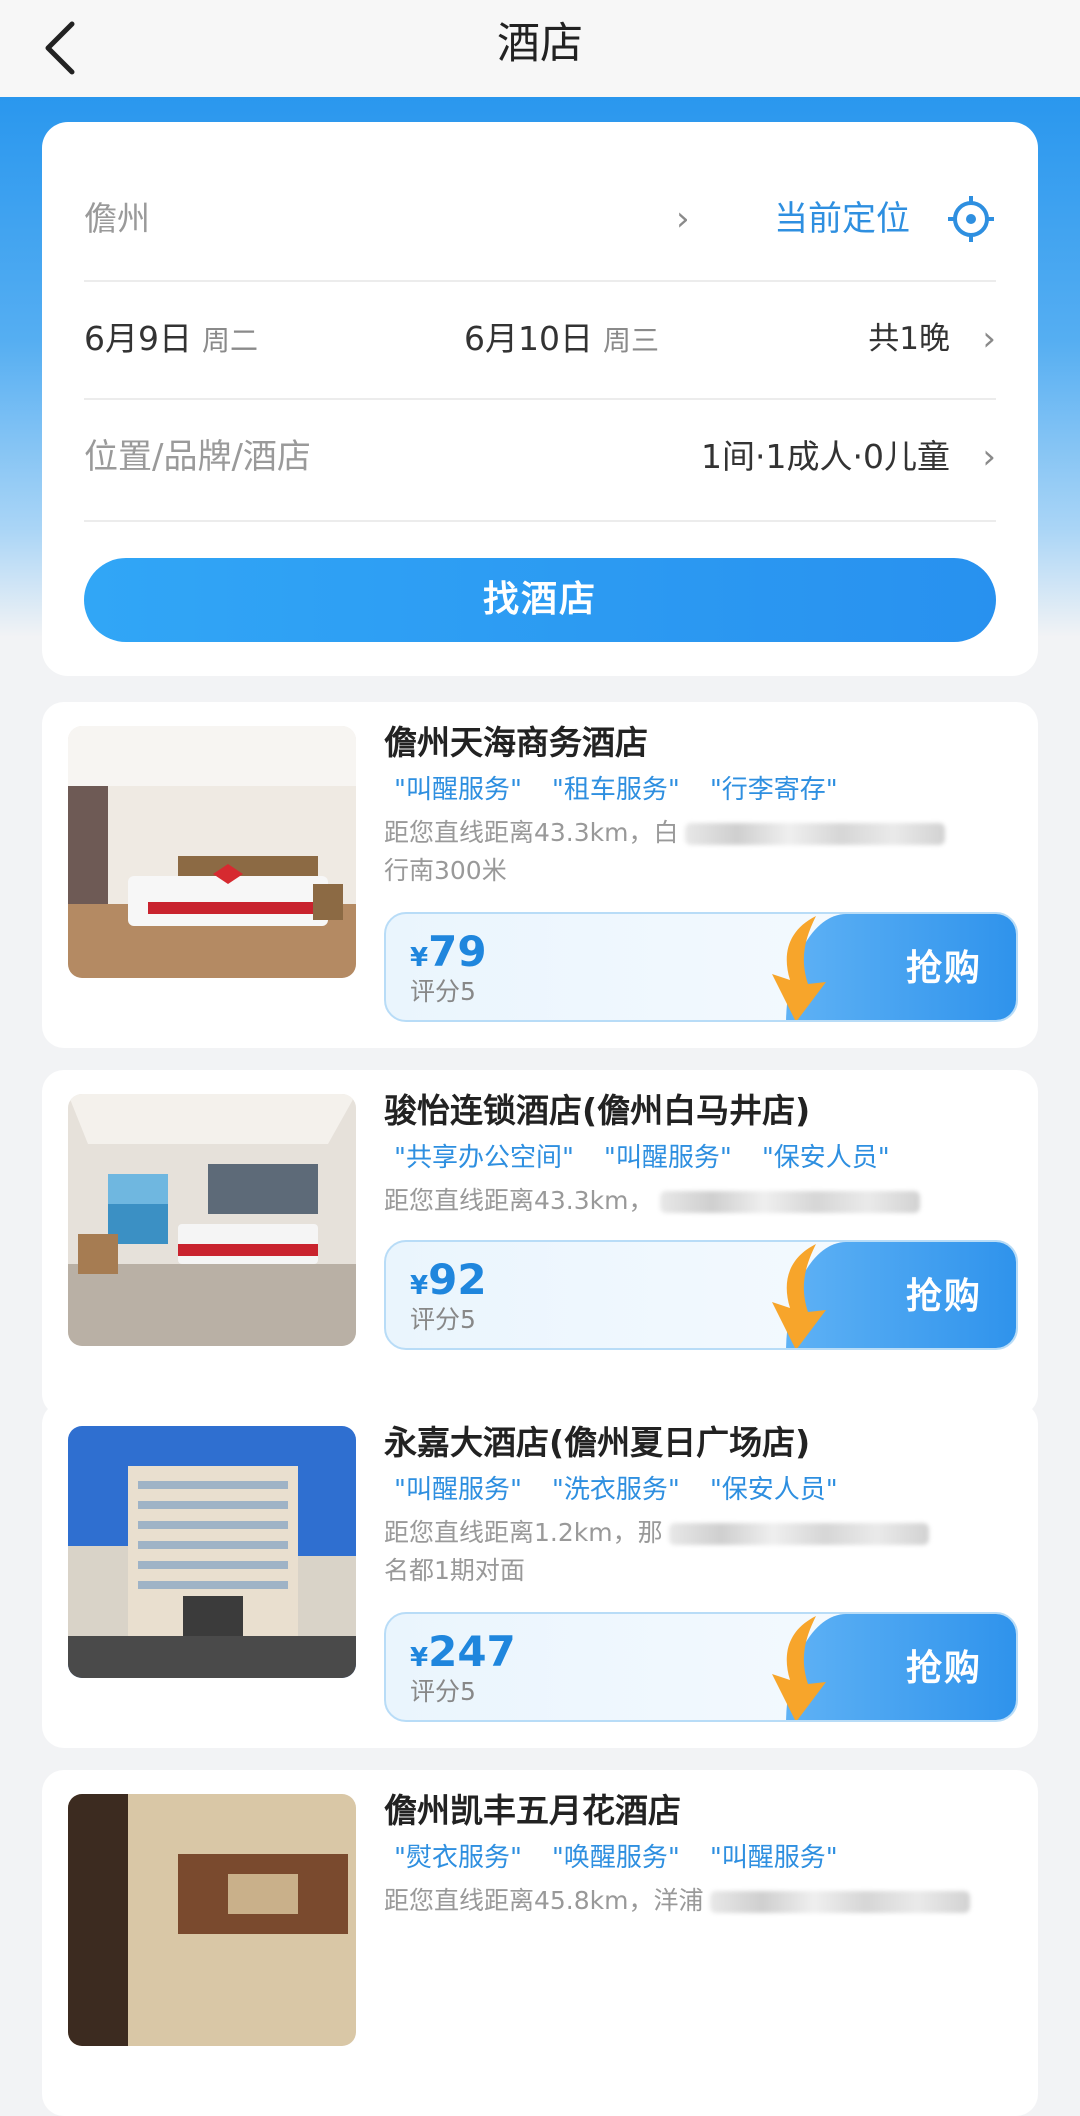 This screenshot has width=1080, height=2116. Describe the element at coordinates (532, 1811) in the screenshot. I see `hotel-name: 儋州凯丰五月花酒店` at that location.